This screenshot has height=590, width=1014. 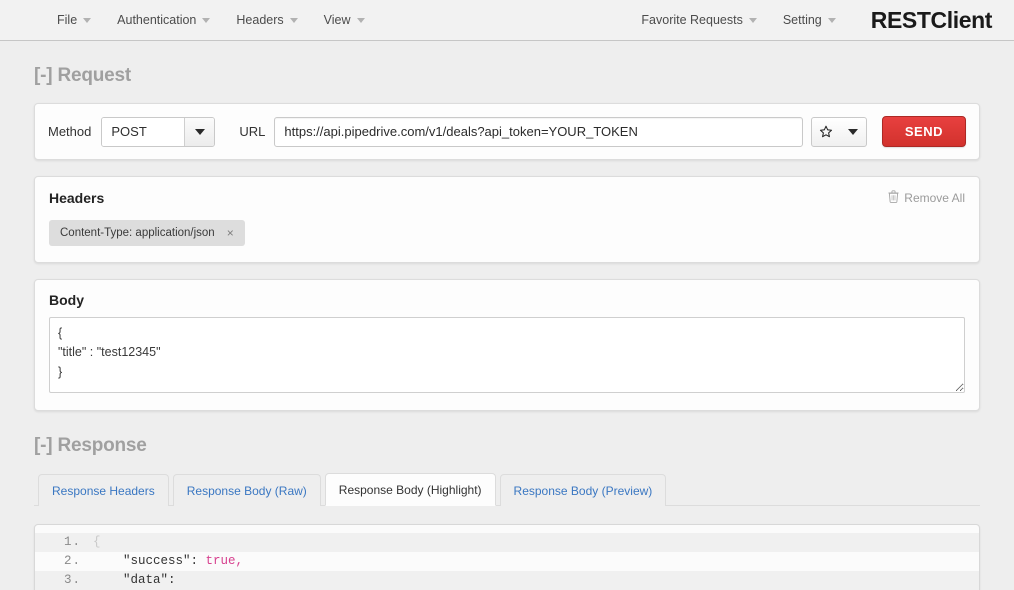 What do you see at coordinates (507, 76) in the screenshot?
I see `request-section-title: [-] Request` at bounding box center [507, 76].